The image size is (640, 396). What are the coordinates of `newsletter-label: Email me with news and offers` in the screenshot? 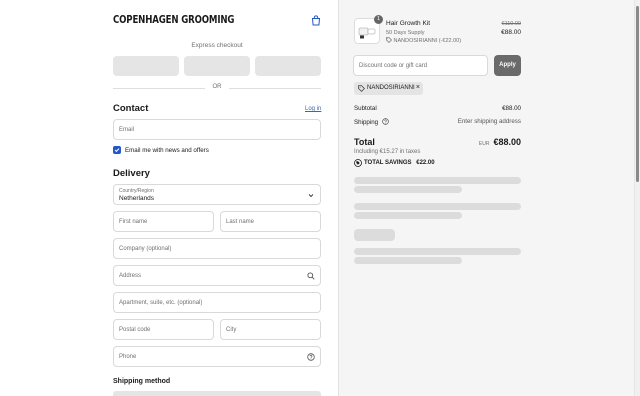 It's located at (167, 150).